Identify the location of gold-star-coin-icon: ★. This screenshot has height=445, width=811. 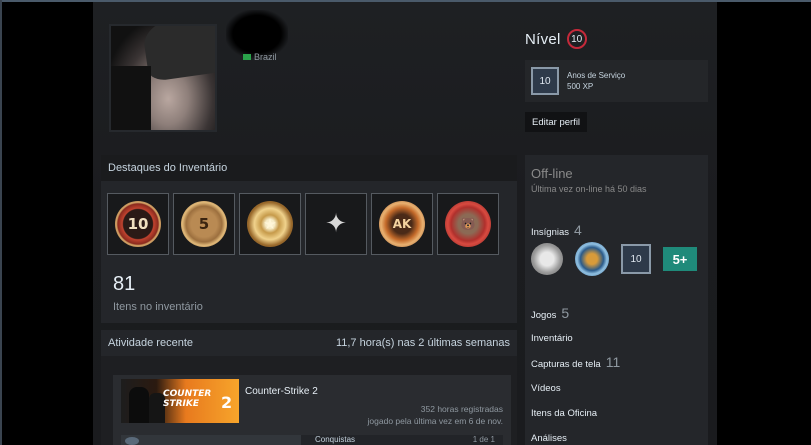
(270, 224).